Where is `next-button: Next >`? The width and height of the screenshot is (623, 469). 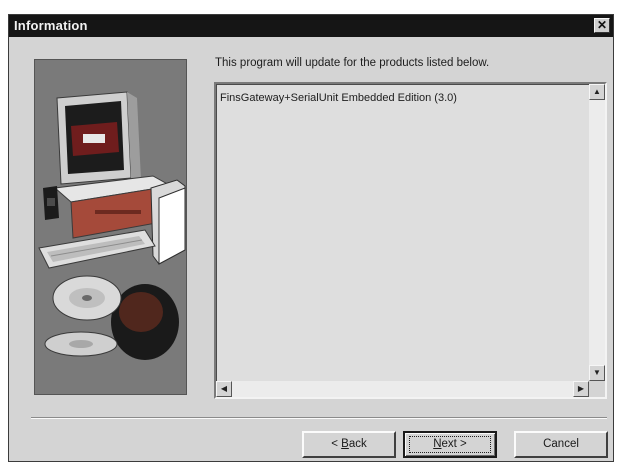 next-button: Next > is located at coordinates (450, 444).